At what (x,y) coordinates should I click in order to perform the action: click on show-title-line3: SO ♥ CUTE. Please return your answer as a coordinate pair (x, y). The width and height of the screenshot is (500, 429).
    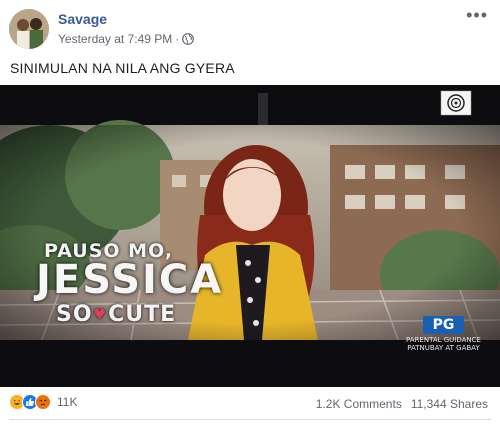
    Looking at the image, I should click on (116, 314).